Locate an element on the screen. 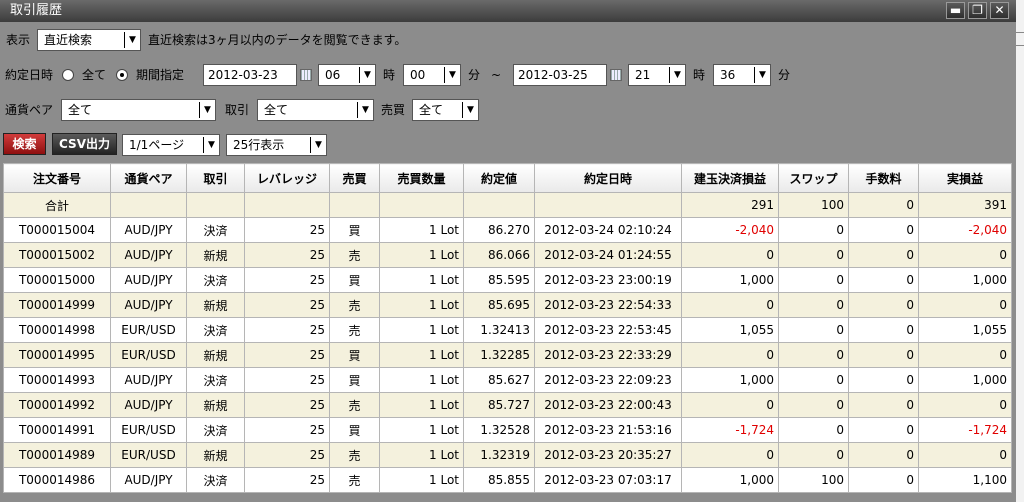 The image size is (1024, 502). cell-price: 1.32413 is located at coordinates (499, 330).